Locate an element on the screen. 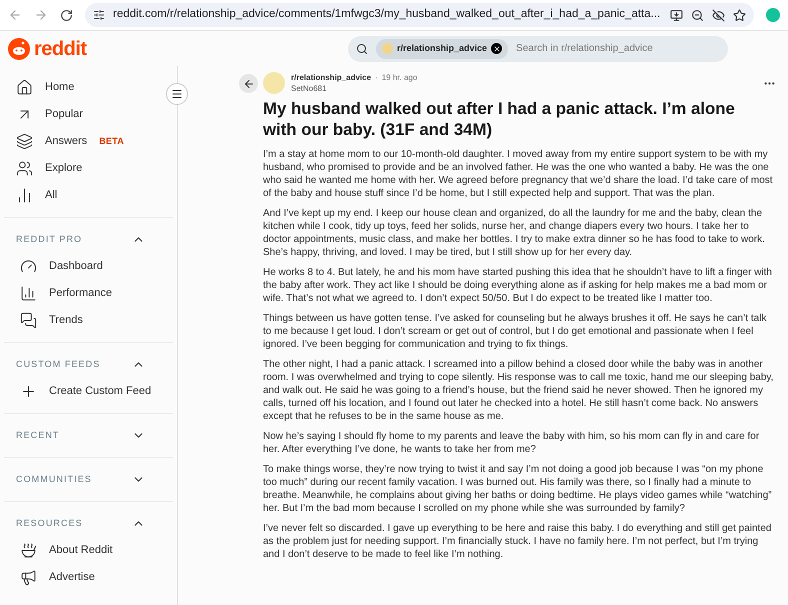 This screenshot has width=788, height=605. install-icon is located at coordinates (676, 15).